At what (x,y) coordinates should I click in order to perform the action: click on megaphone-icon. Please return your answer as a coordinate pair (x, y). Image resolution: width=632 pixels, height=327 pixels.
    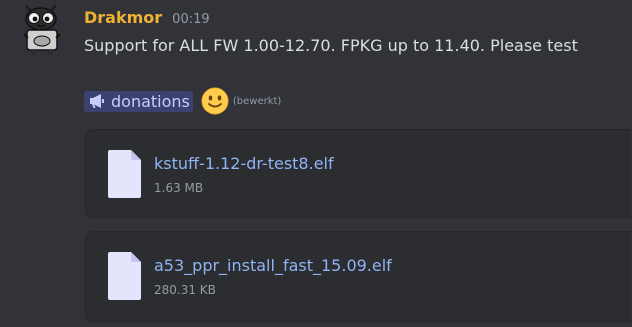
    Looking at the image, I should click on (97, 101).